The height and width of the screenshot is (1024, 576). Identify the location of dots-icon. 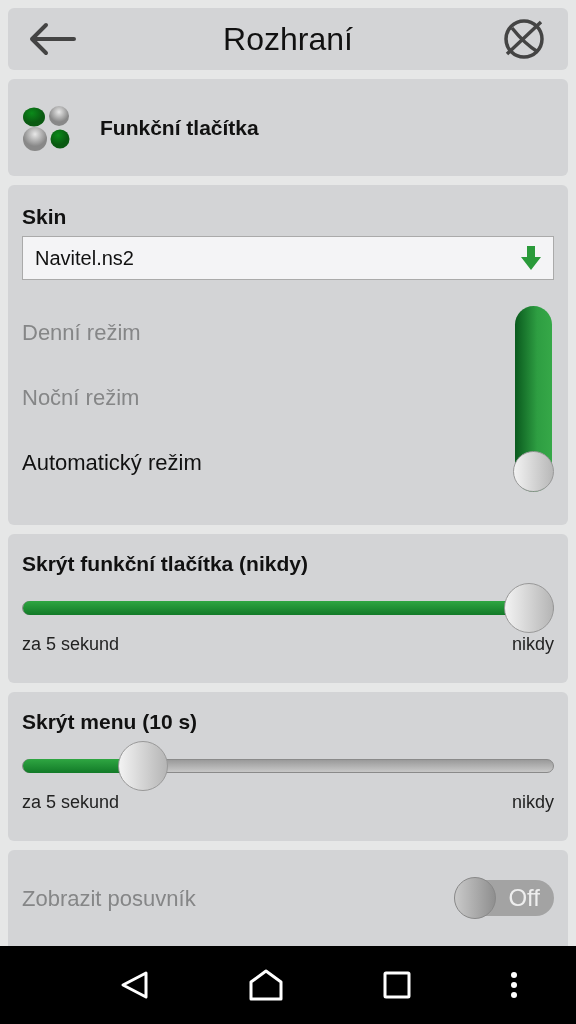
(47, 127).